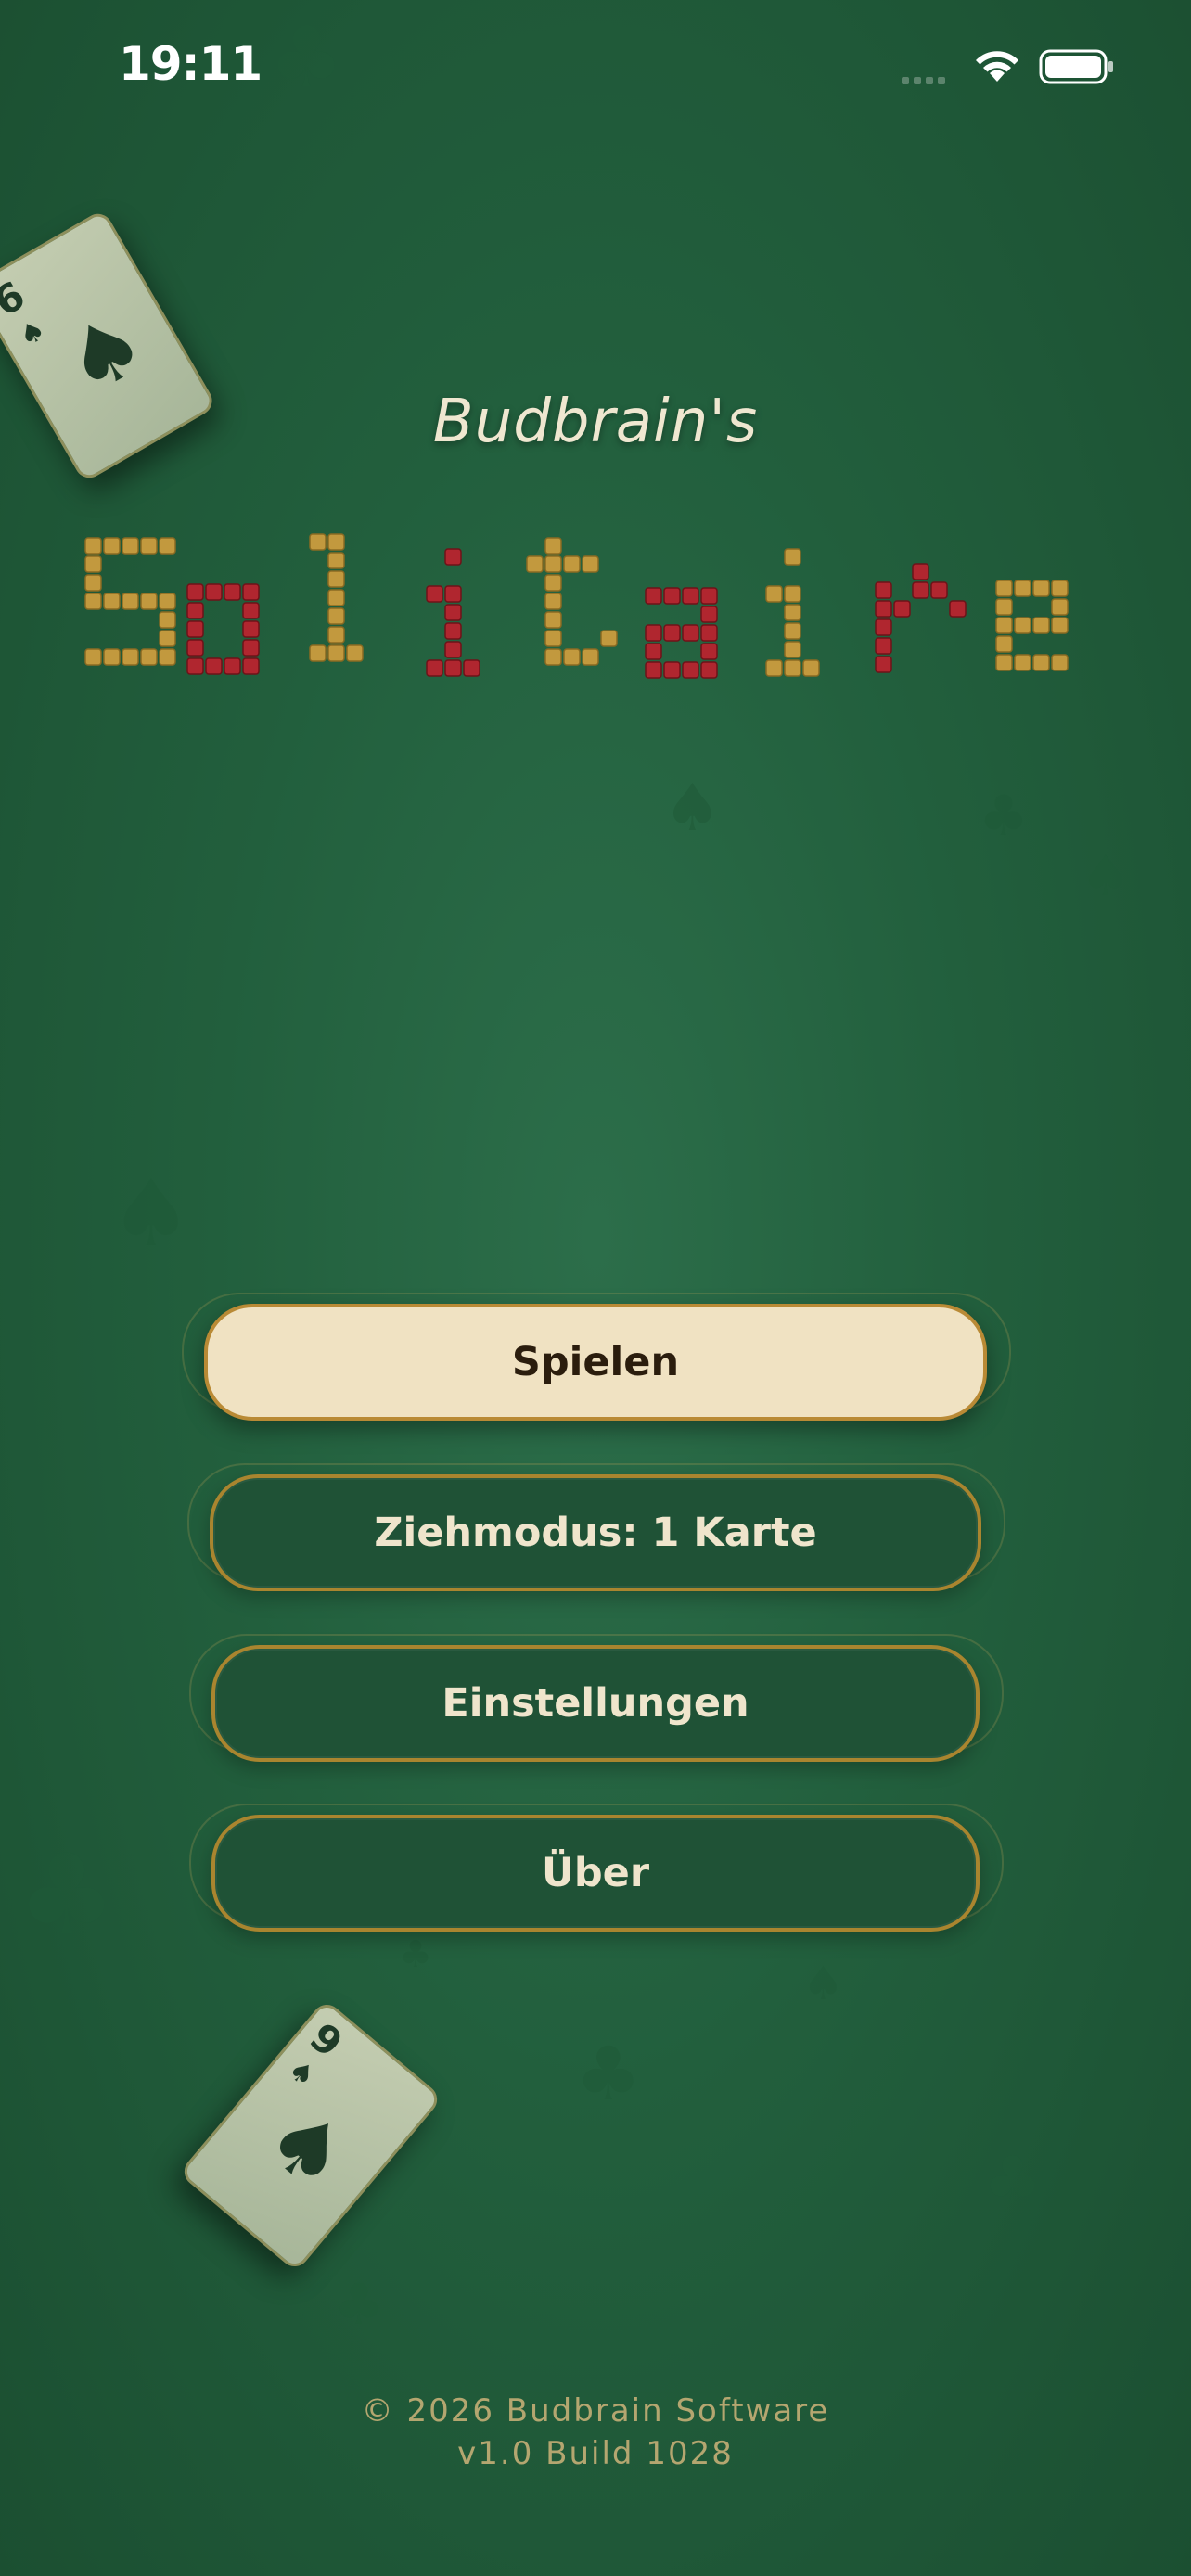  Describe the element at coordinates (326, 2040) in the screenshot. I see `card-rank: 9` at that location.